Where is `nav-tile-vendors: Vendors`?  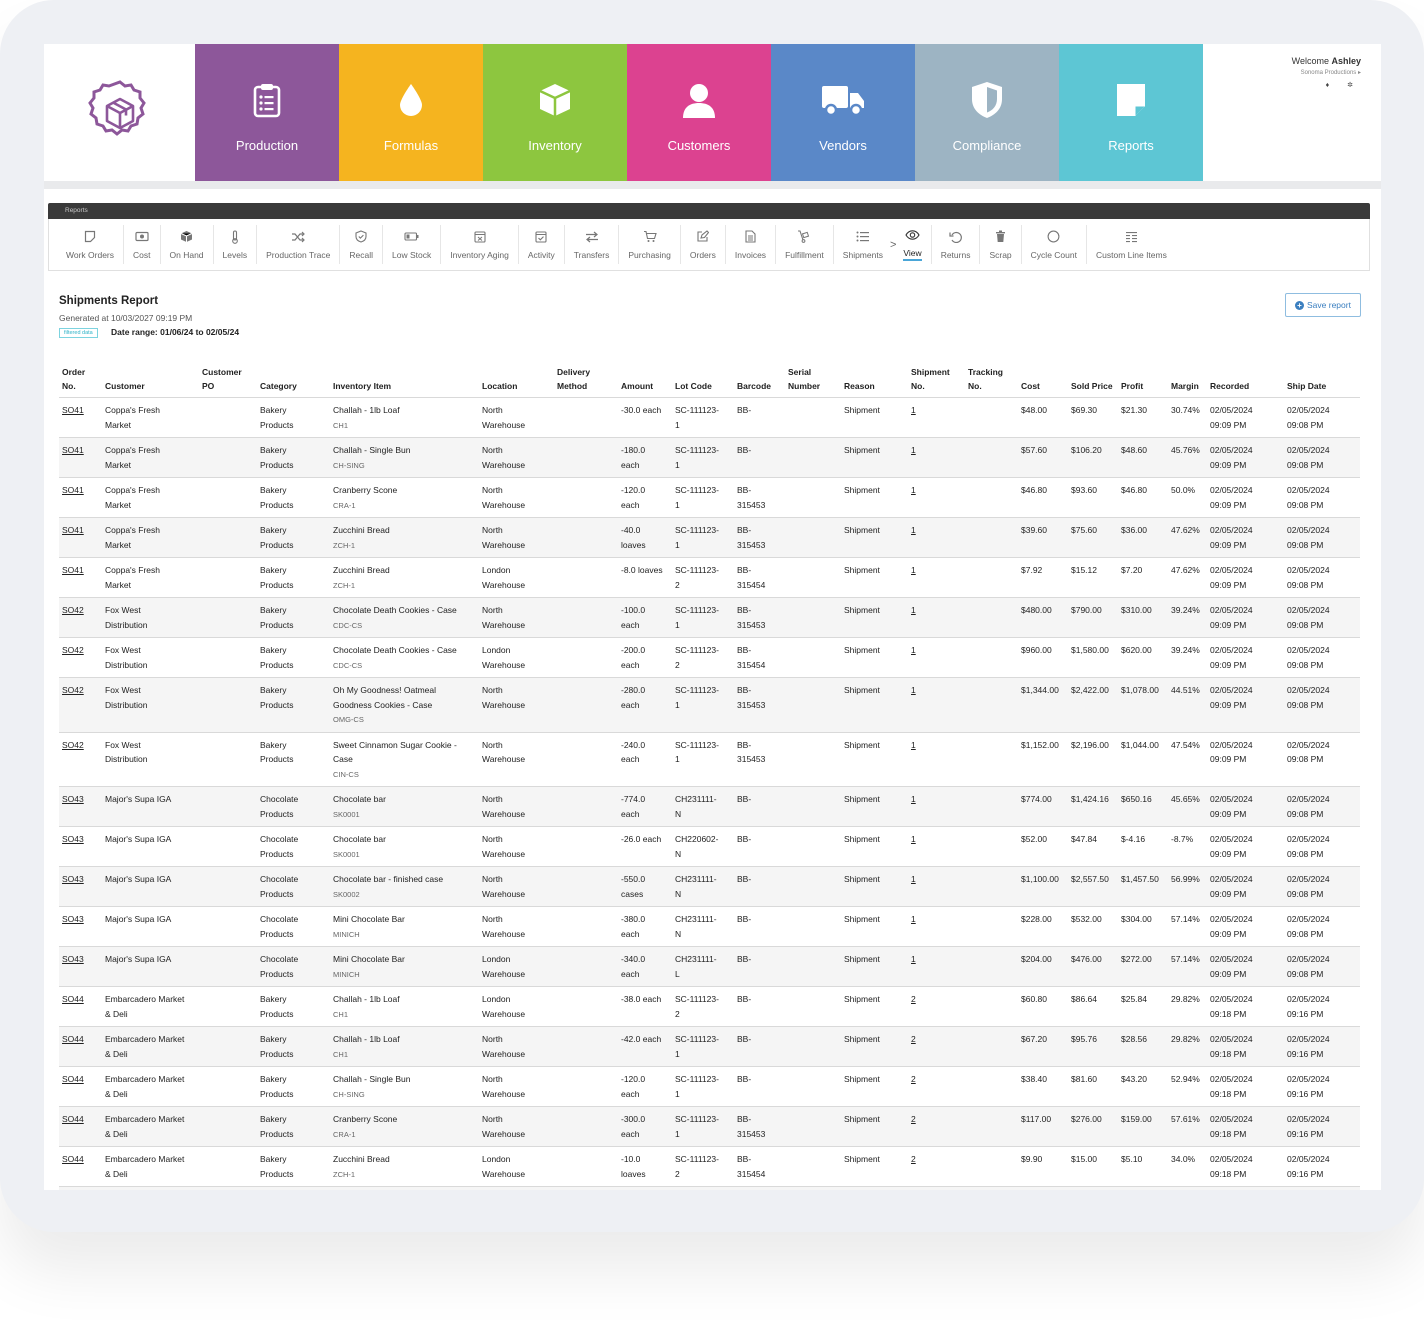 nav-tile-vendors: Vendors is located at coordinates (843, 112).